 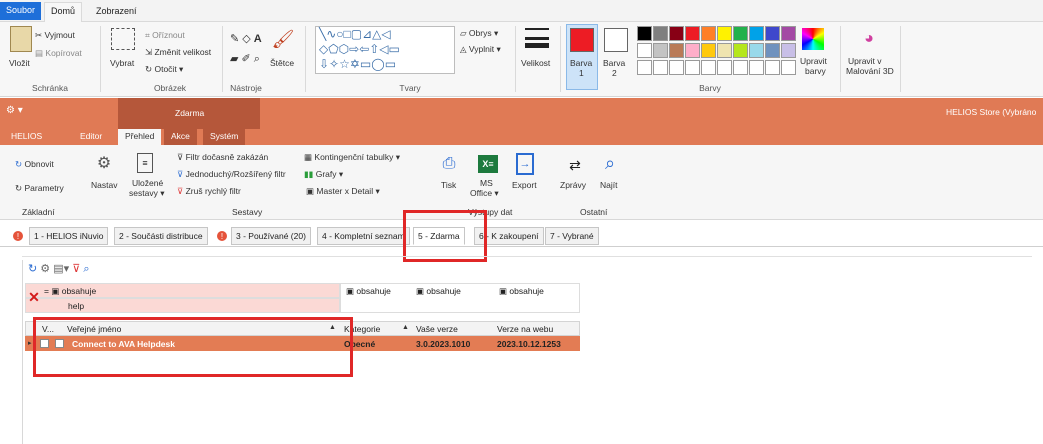 What do you see at coordinates (209, 191) in the screenshot?
I see `filter-cancel-button: ⊽ Zruš rychlý filtr` at bounding box center [209, 191].